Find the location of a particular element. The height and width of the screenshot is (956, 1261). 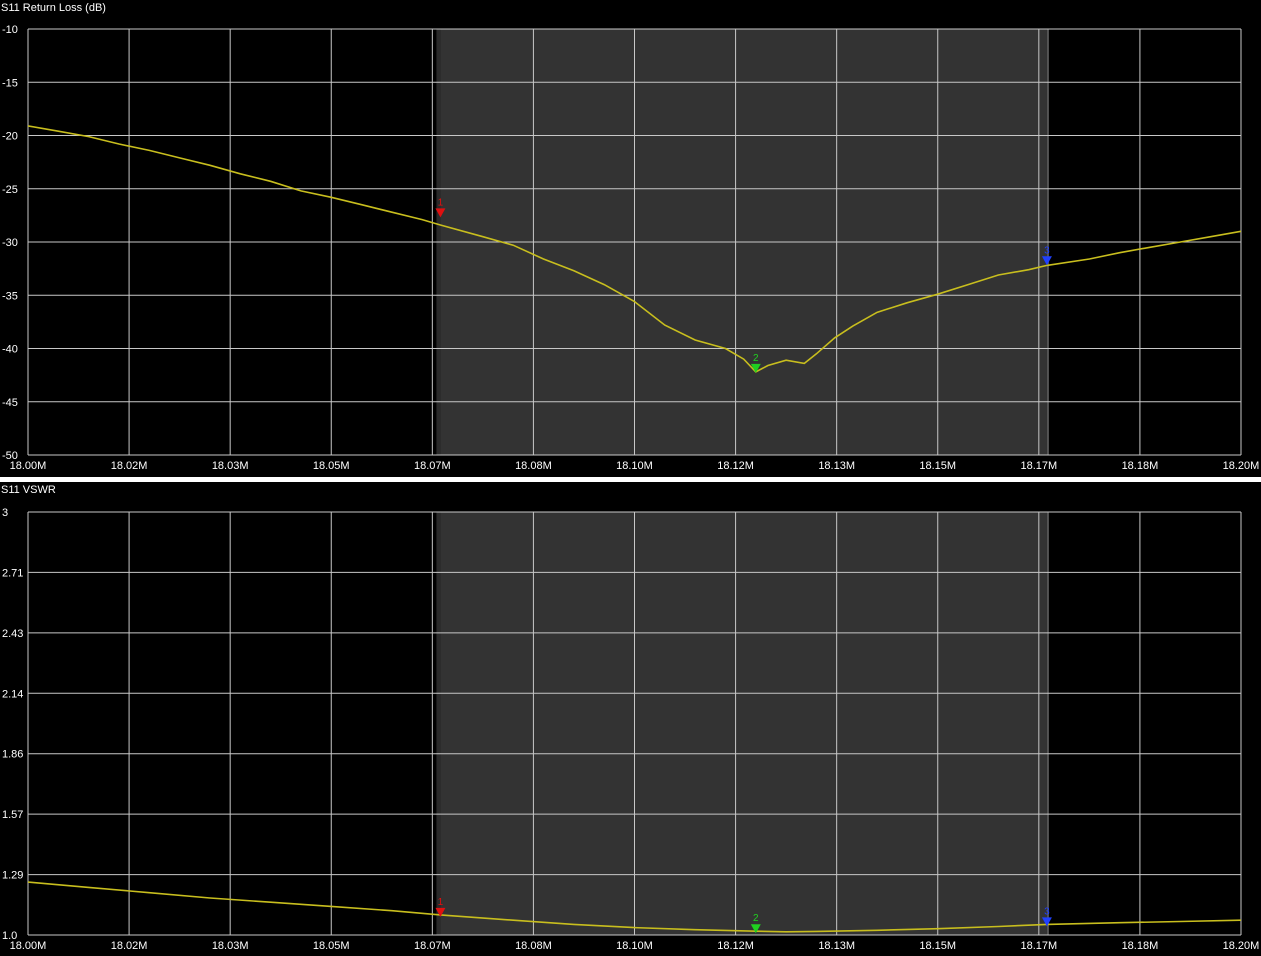

y-tick-label: 1.57 is located at coordinates (12, 815).